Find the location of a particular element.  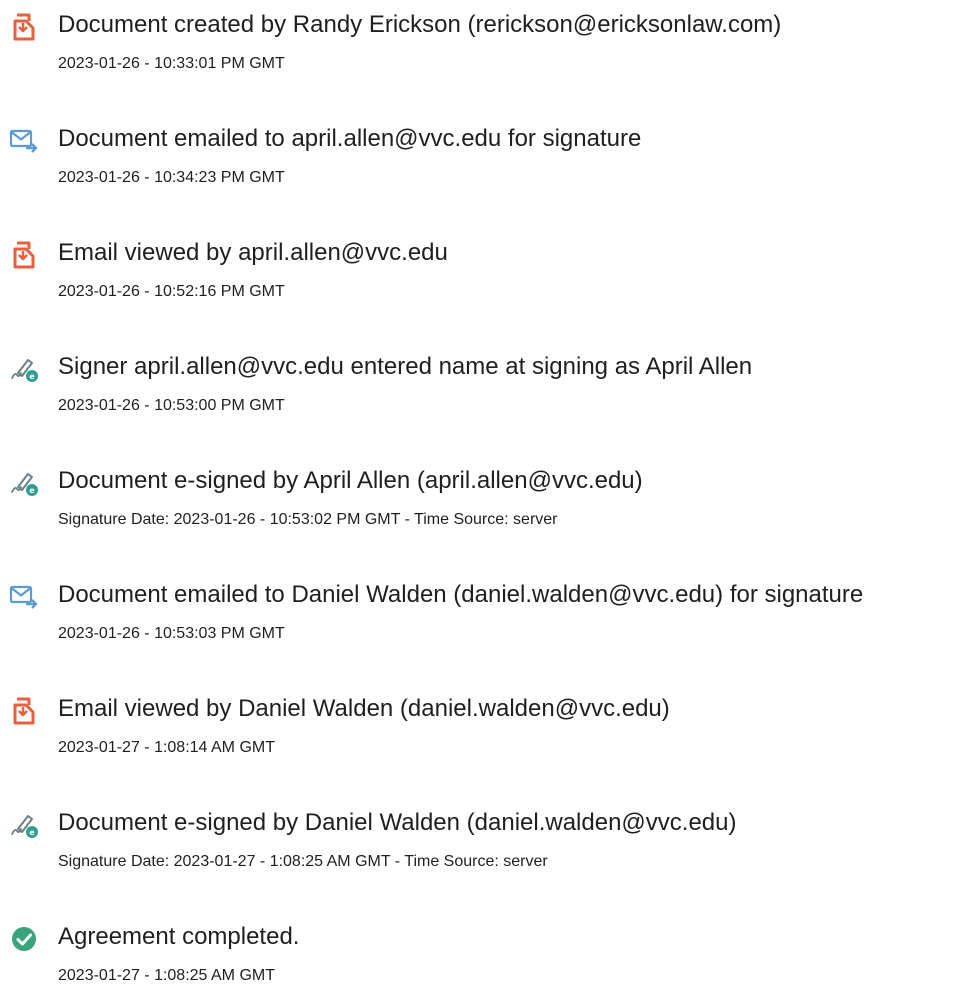

event-timestamp: 2023-01-26 - 10:52:16 PM GMT is located at coordinates (171, 291).